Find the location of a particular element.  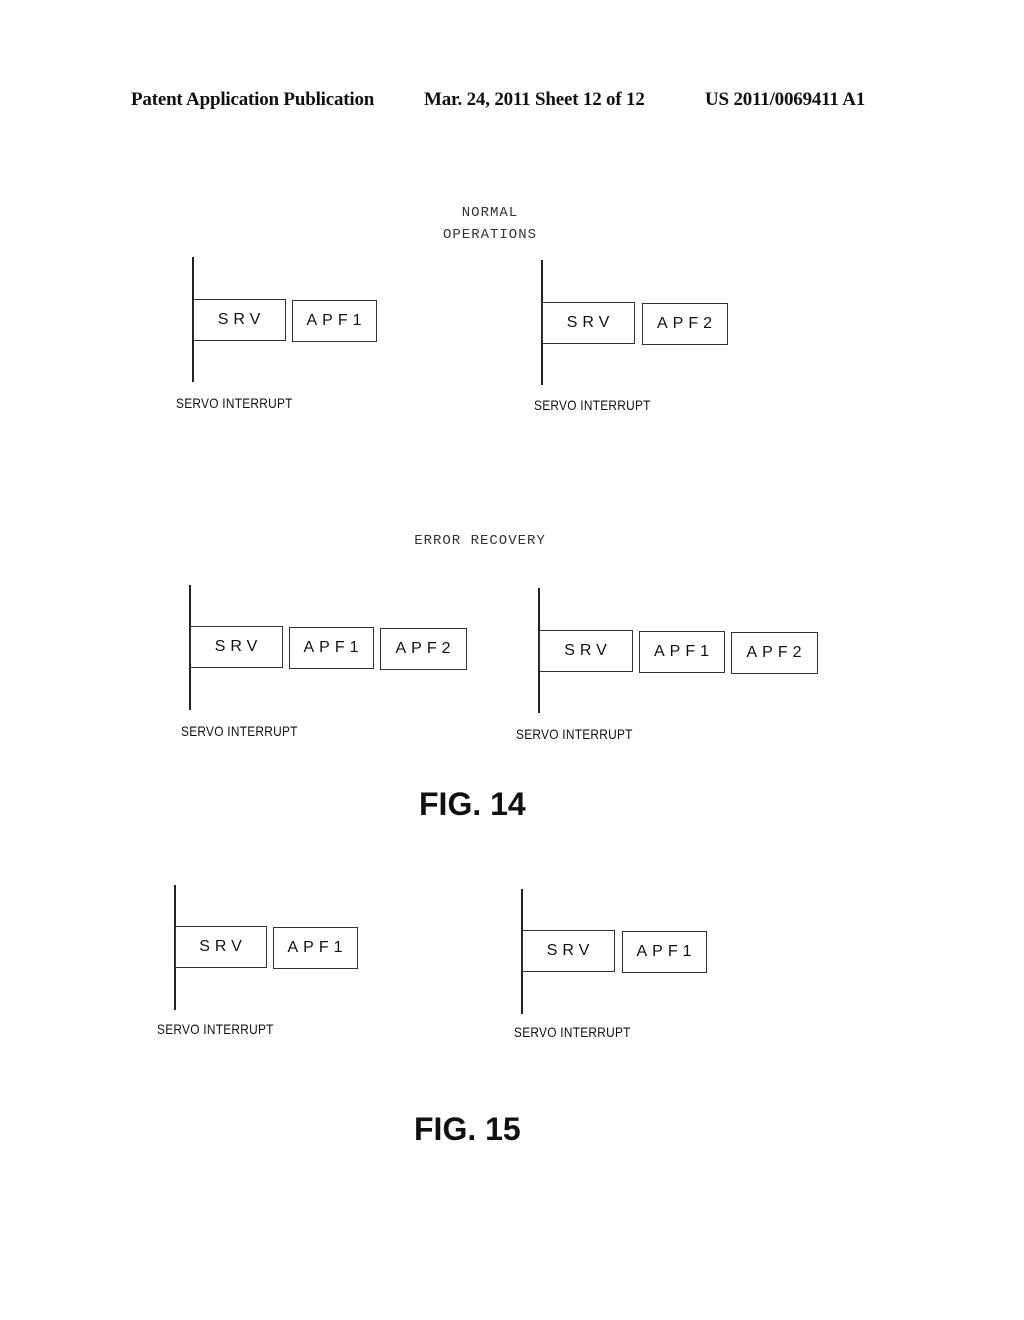

normal-title-line1: NORMAL is located at coordinates (490, 213).